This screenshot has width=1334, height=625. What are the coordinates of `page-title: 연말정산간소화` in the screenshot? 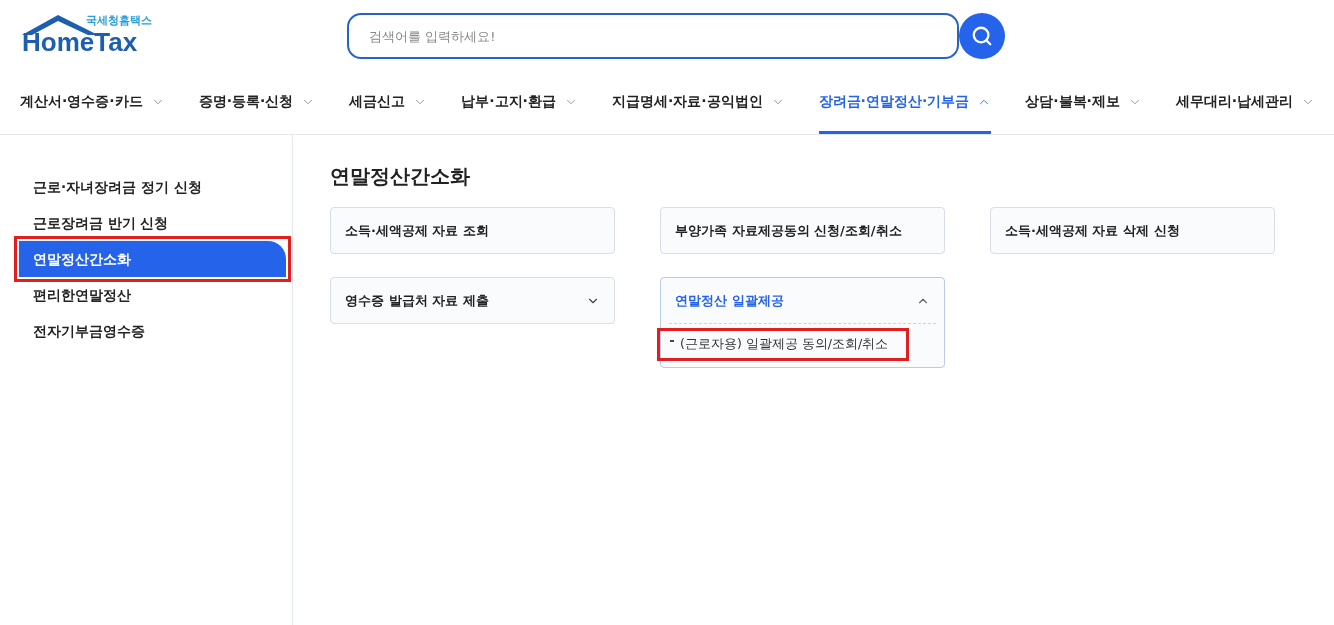 It's located at (400, 176).